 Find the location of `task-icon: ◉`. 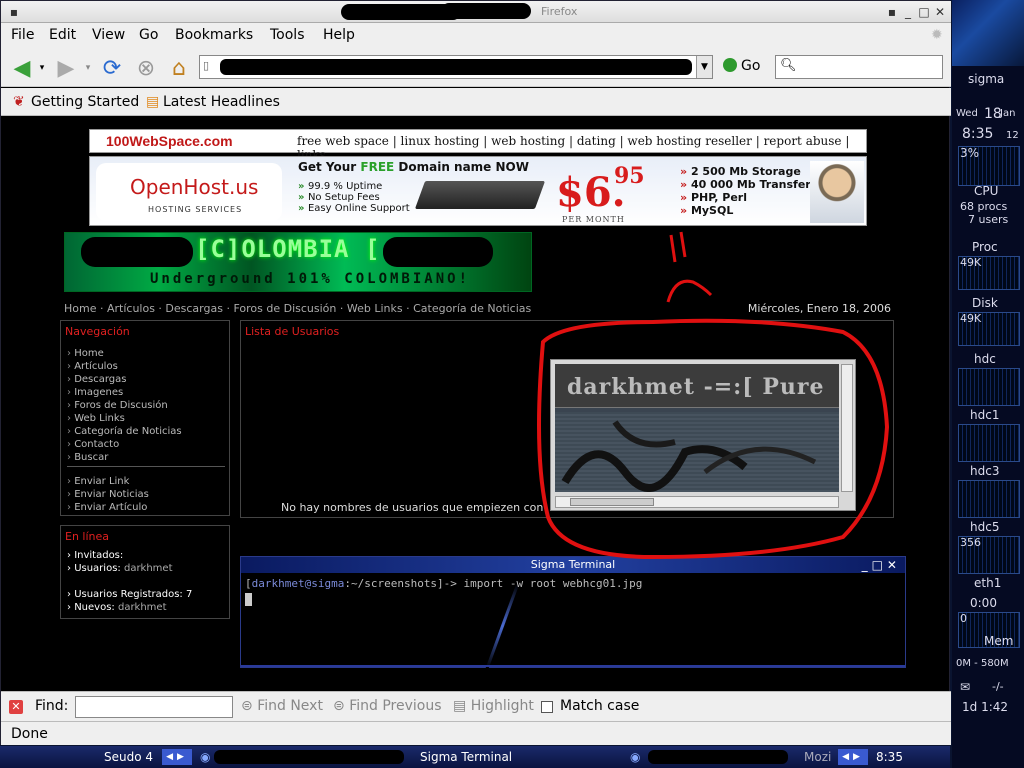

task-icon: ◉ is located at coordinates (635, 757).